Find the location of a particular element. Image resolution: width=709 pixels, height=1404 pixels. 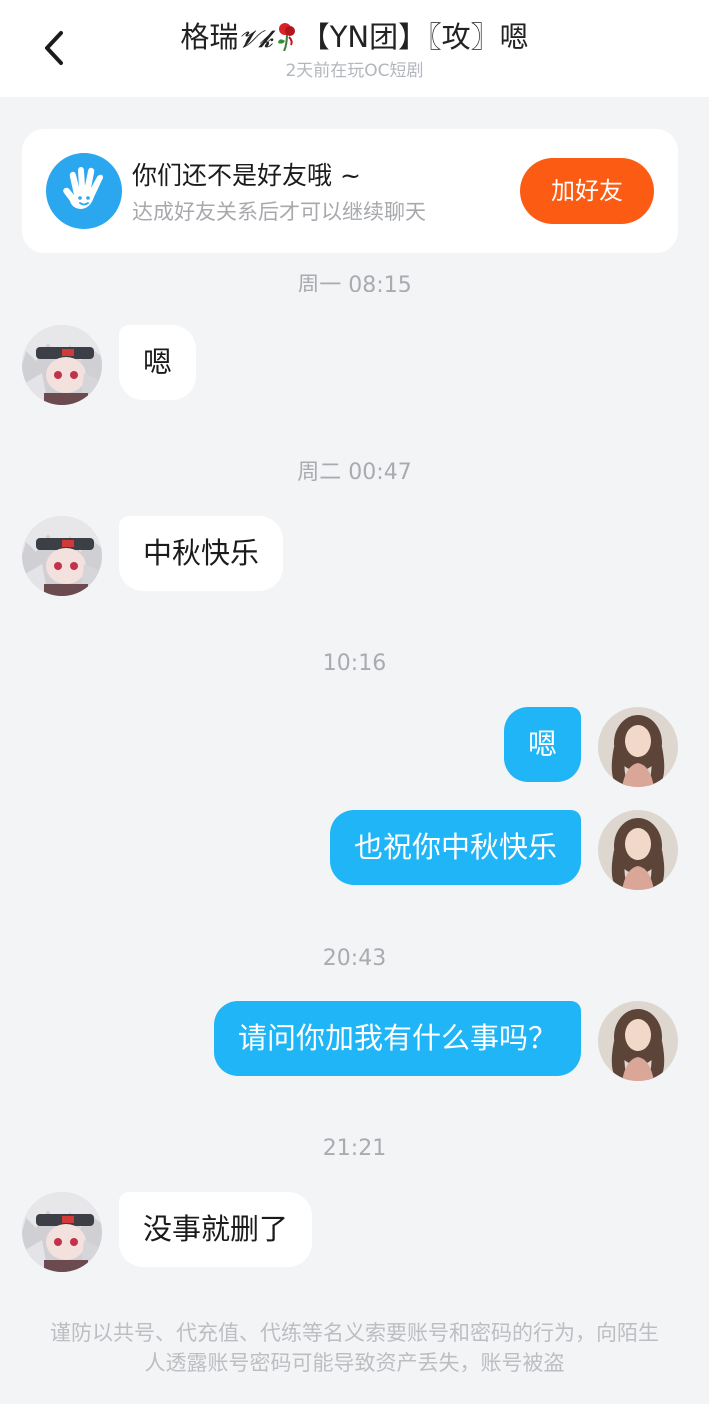

chat-title-suffix: 【YN团】〖攻〗嗯 is located at coordinates (414, 37).